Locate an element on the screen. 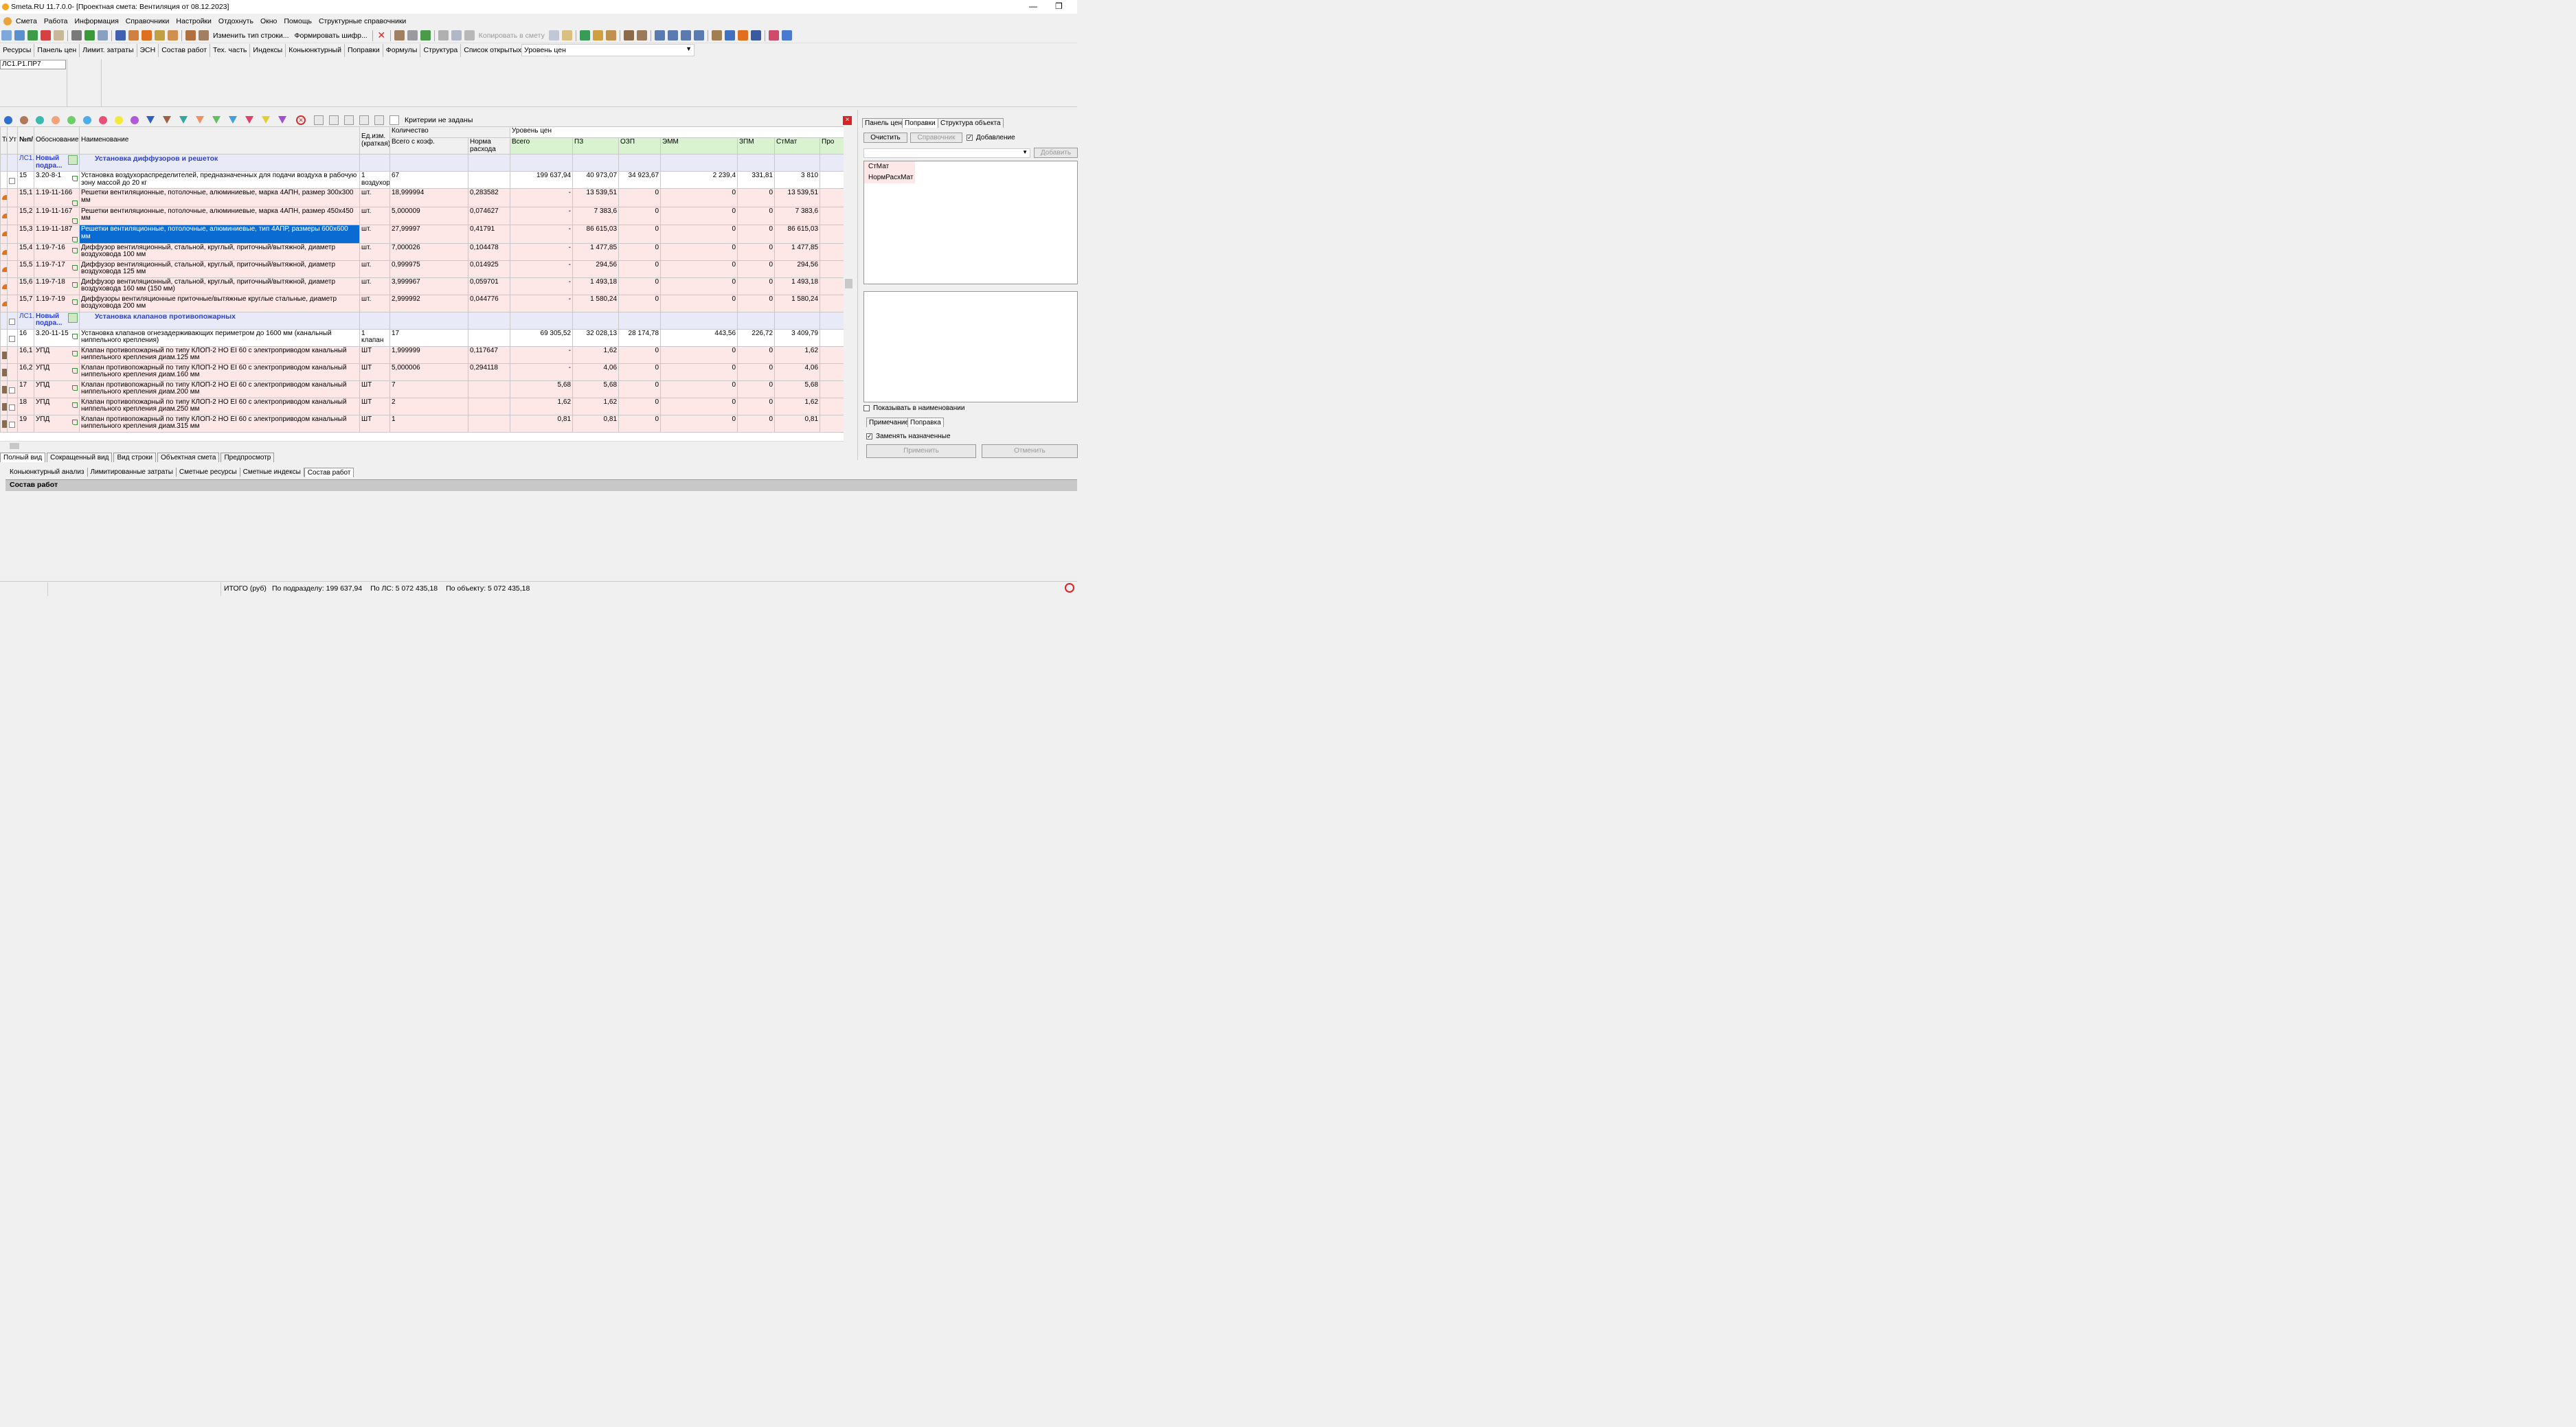  cell-total: 0,81 is located at coordinates (542, 423).